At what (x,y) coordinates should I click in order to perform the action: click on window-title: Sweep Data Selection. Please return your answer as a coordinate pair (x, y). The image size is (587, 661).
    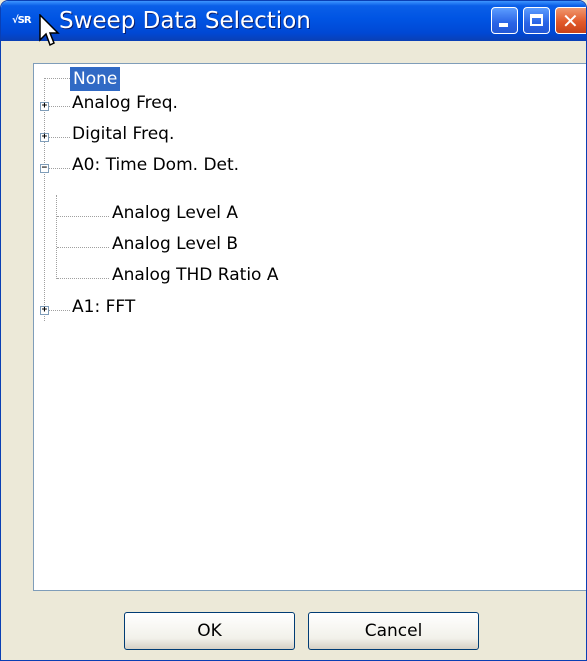
    Looking at the image, I should click on (185, 21).